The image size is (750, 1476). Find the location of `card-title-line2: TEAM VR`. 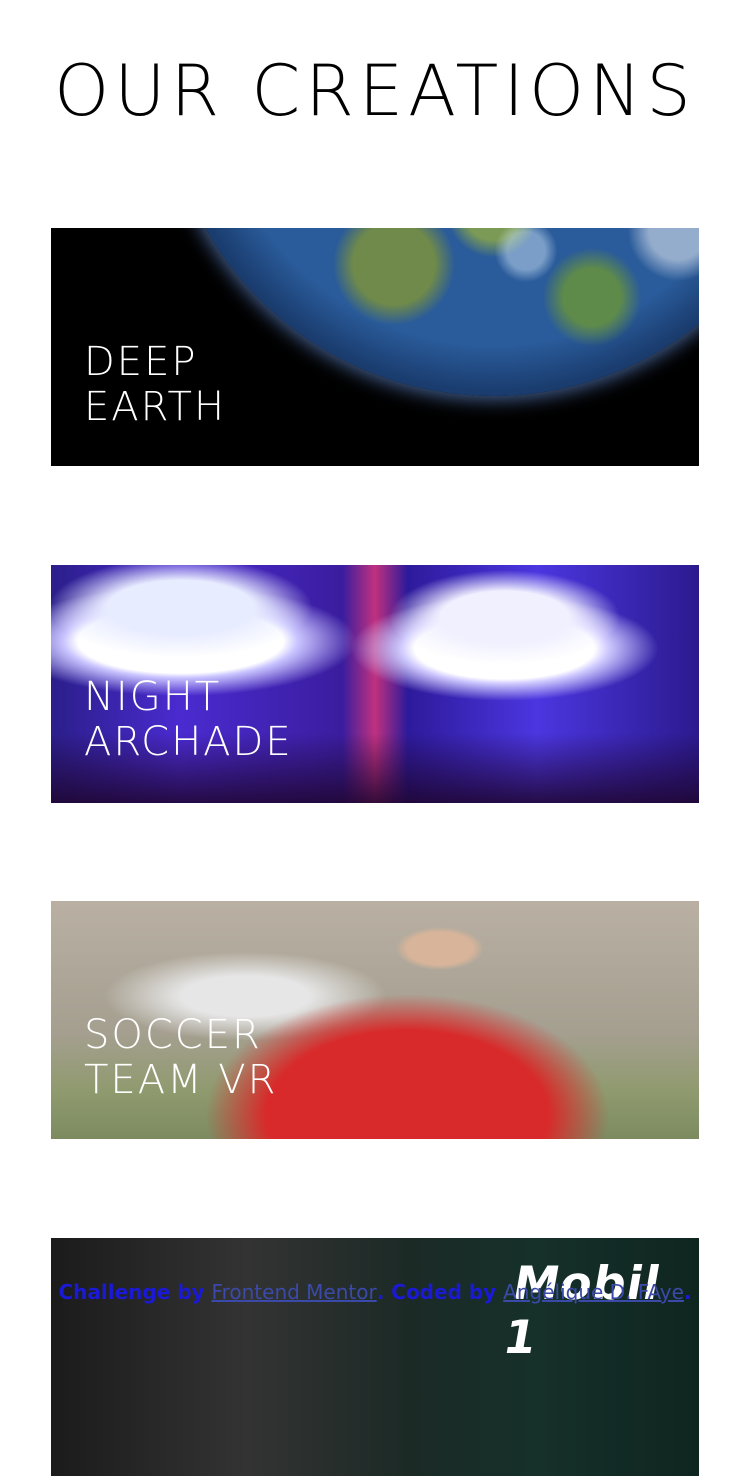

card-title-line2: TEAM VR is located at coordinates (181, 1080).